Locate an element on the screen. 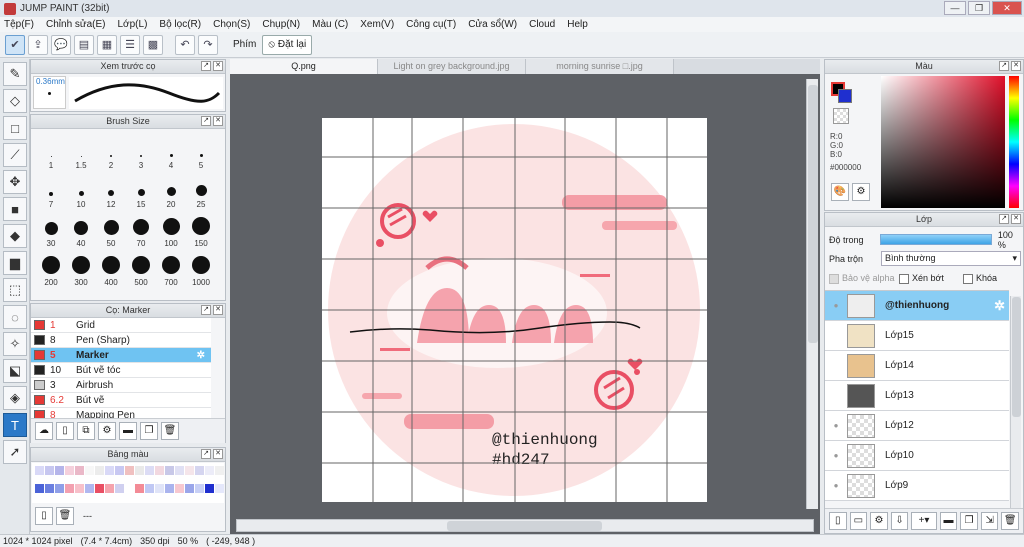 The image size is (1024, 547). clipping-option: Xén bớt is located at coordinates (931, 278).